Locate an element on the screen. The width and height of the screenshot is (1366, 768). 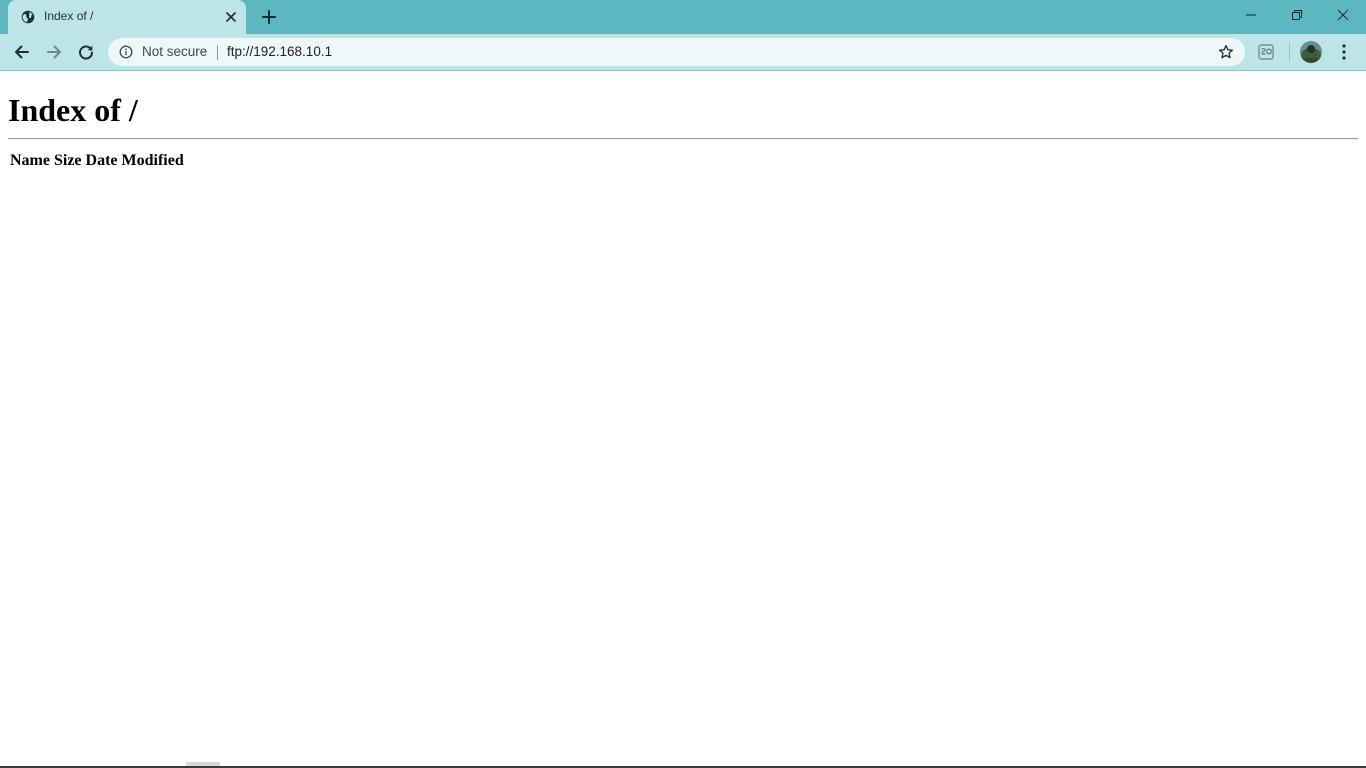
column-header-date-modified: Date Modified is located at coordinates (135, 161).